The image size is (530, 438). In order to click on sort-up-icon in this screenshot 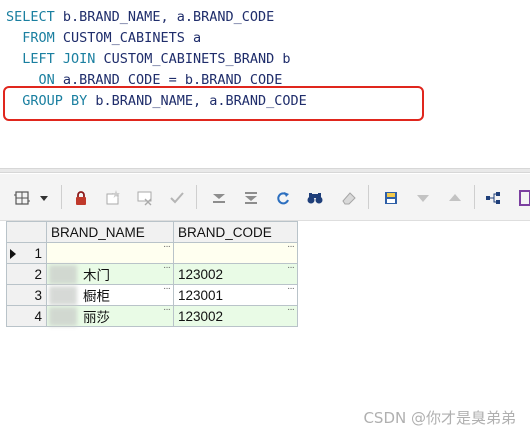, I will do `click(455, 198)`.